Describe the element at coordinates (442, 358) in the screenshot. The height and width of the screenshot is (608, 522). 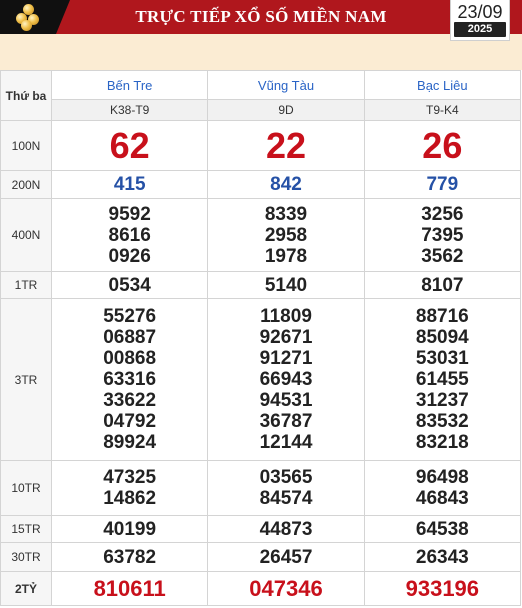
I see `prize-number: 53031` at that location.